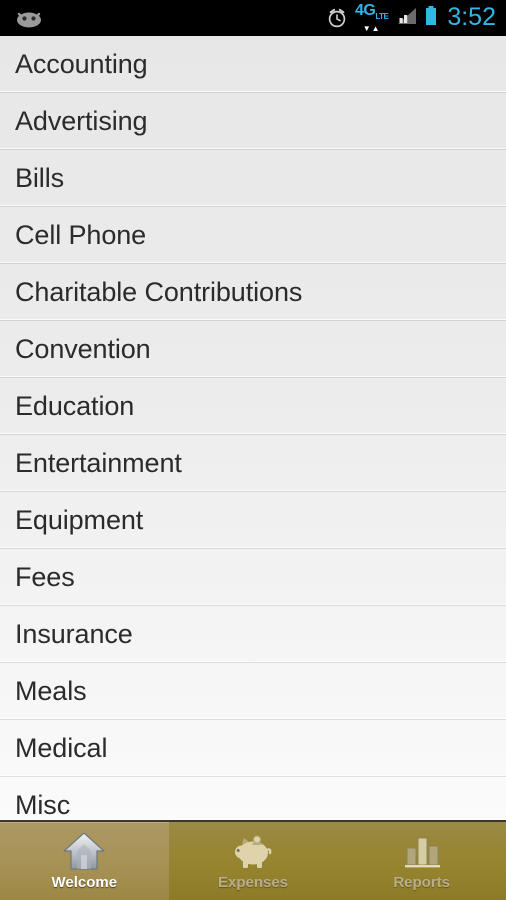  What do you see at coordinates (253, 882) in the screenshot?
I see `tab-expenses-label: Expenses` at bounding box center [253, 882].